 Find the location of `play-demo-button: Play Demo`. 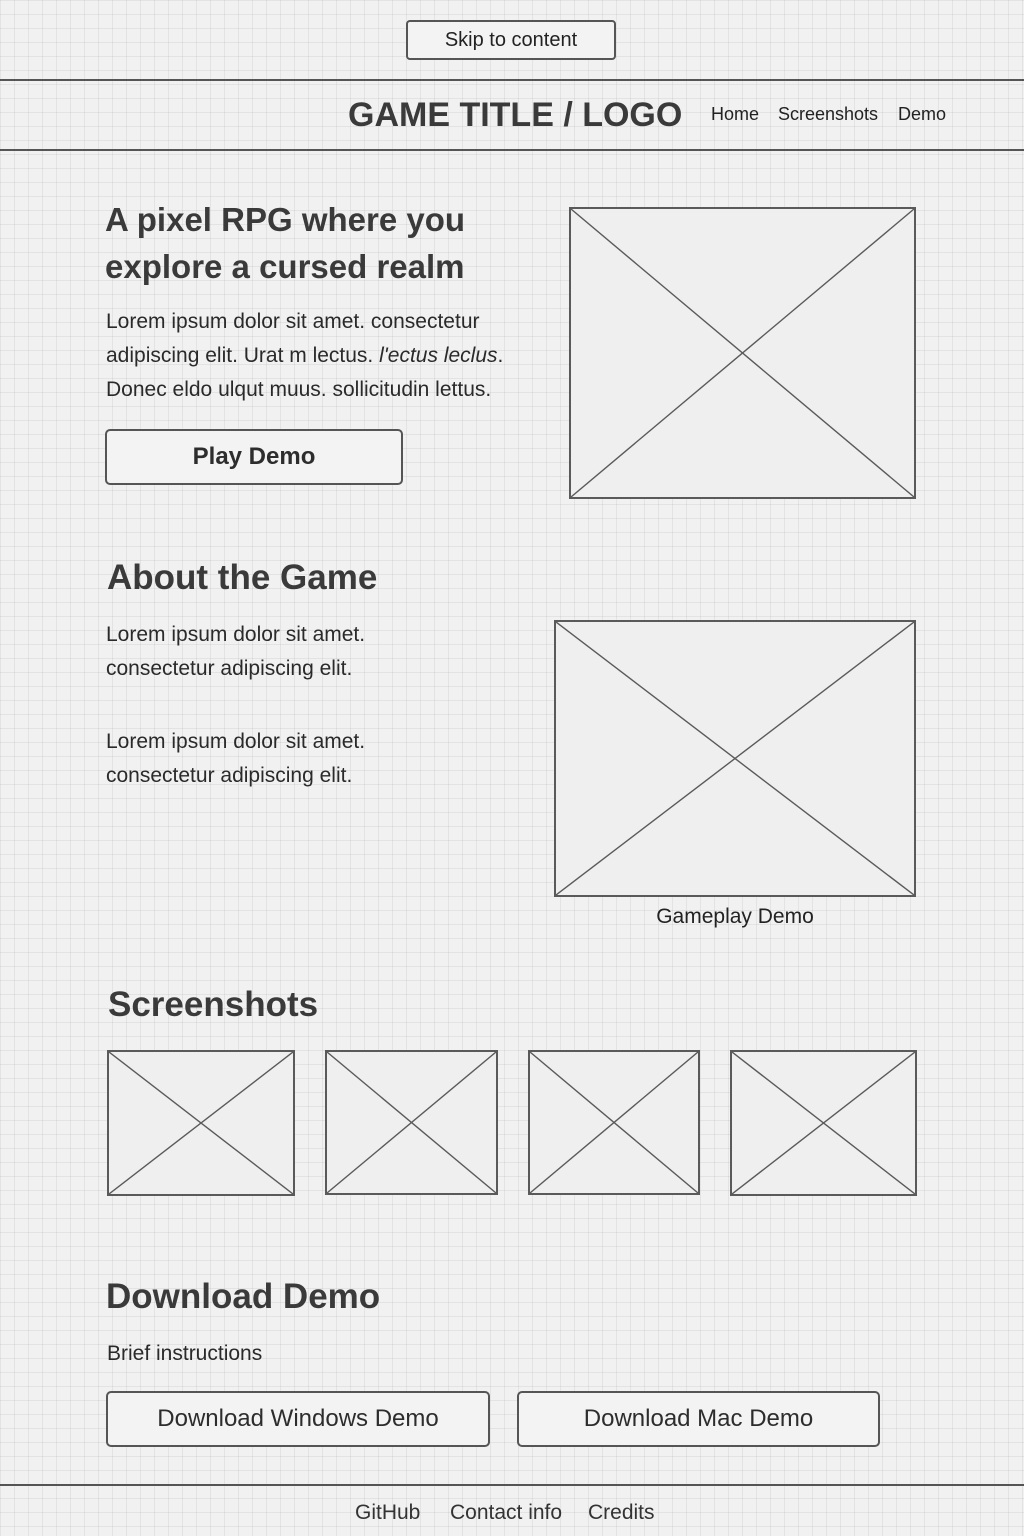

play-demo-button: Play Demo is located at coordinates (254, 457).